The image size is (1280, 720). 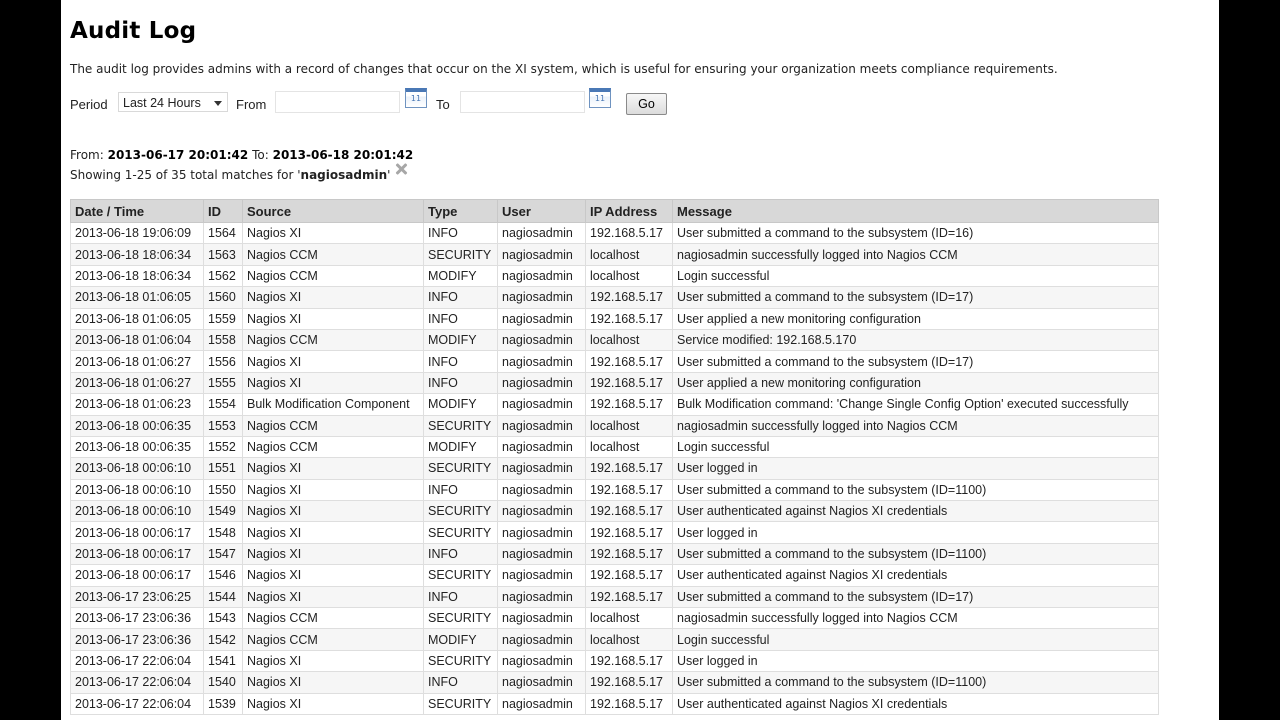 What do you see at coordinates (389, 175) in the screenshot?
I see `showing-suffix: '` at bounding box center [389, 175].